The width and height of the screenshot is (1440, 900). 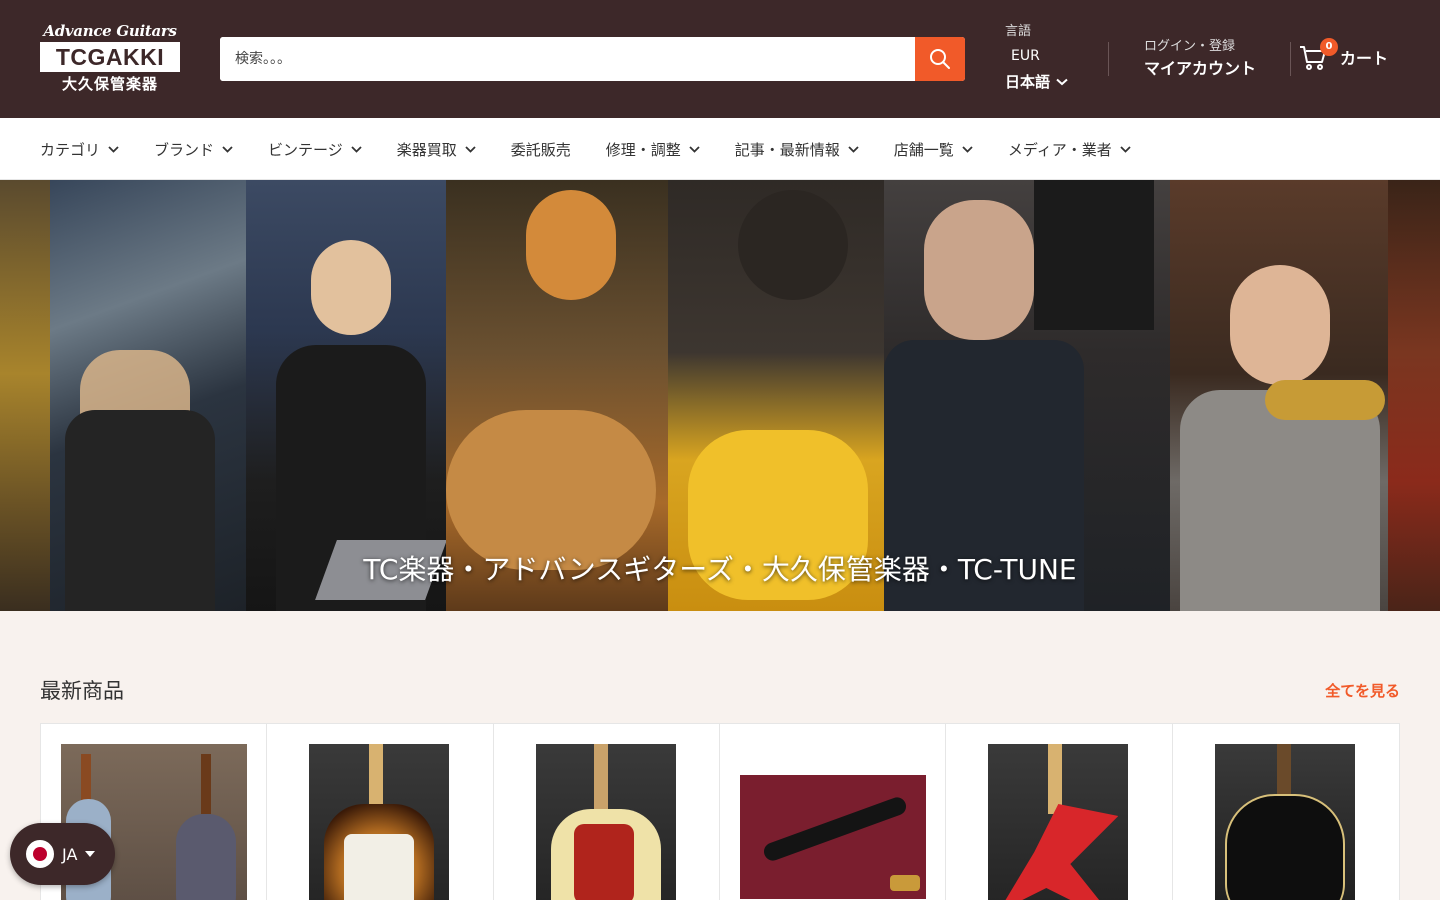 I want to click on nav-item-repair: 修理・調整, so click(x=653, y=149).